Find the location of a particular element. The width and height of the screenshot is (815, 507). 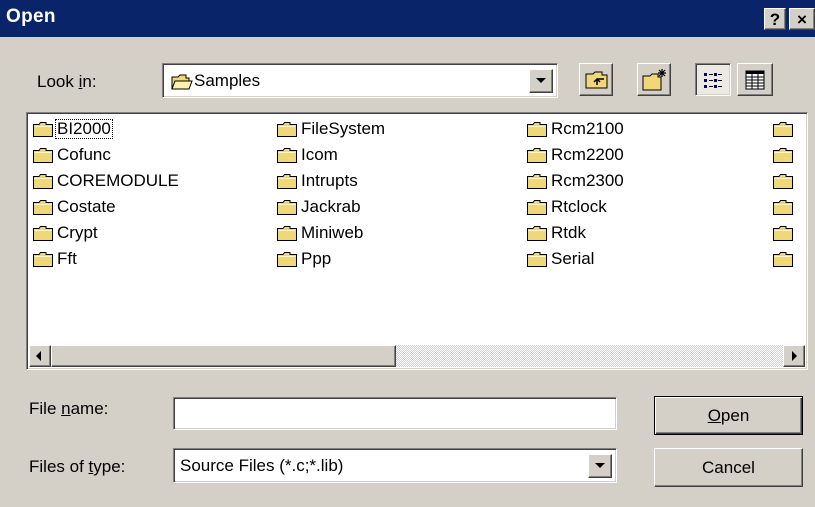

file-name-input is located at coordinates (395, 413).